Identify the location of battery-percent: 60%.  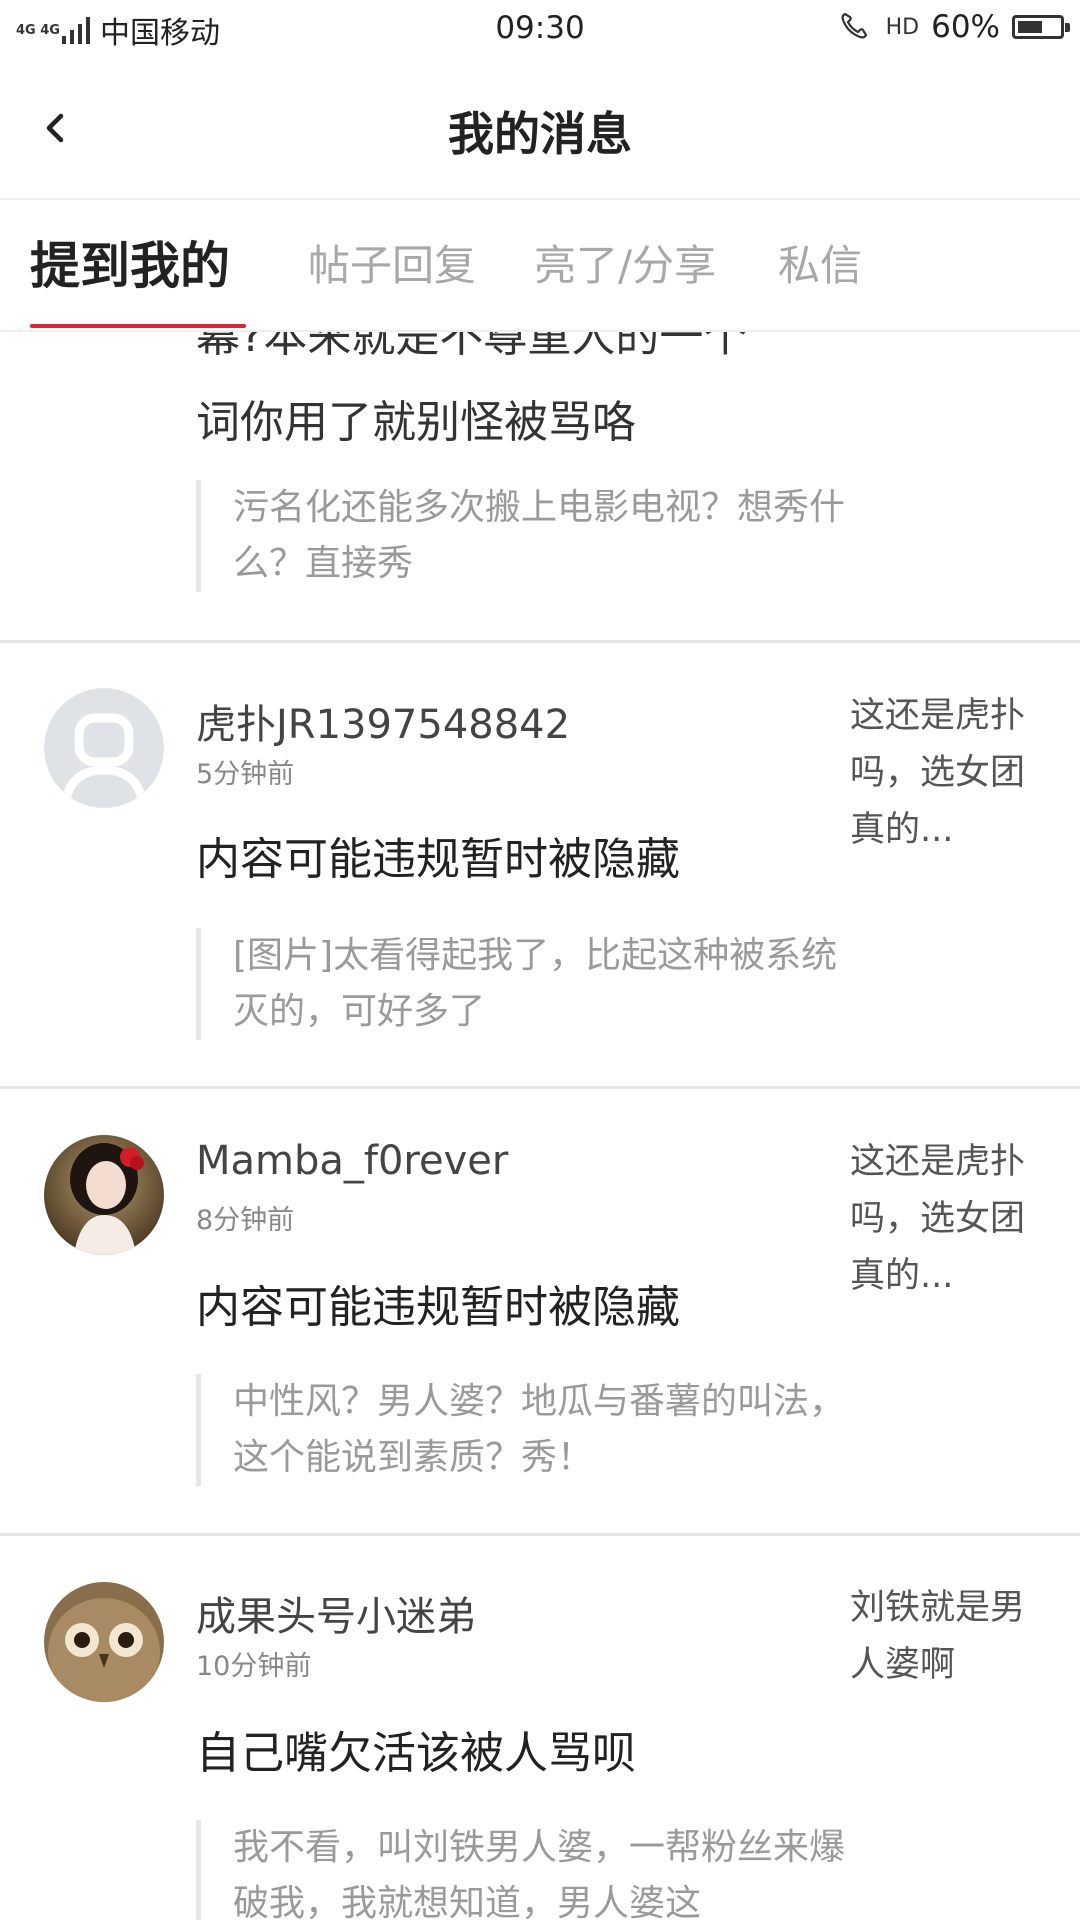
(965, 27).